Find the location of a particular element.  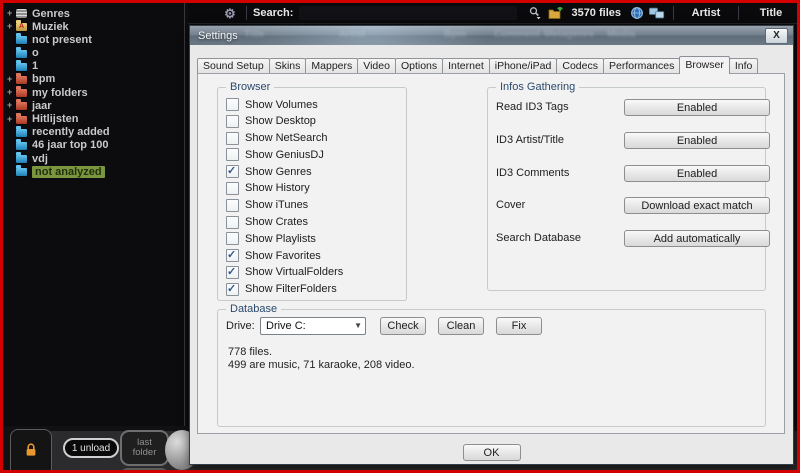

search-options-icon is located at coordinates (535, 13).